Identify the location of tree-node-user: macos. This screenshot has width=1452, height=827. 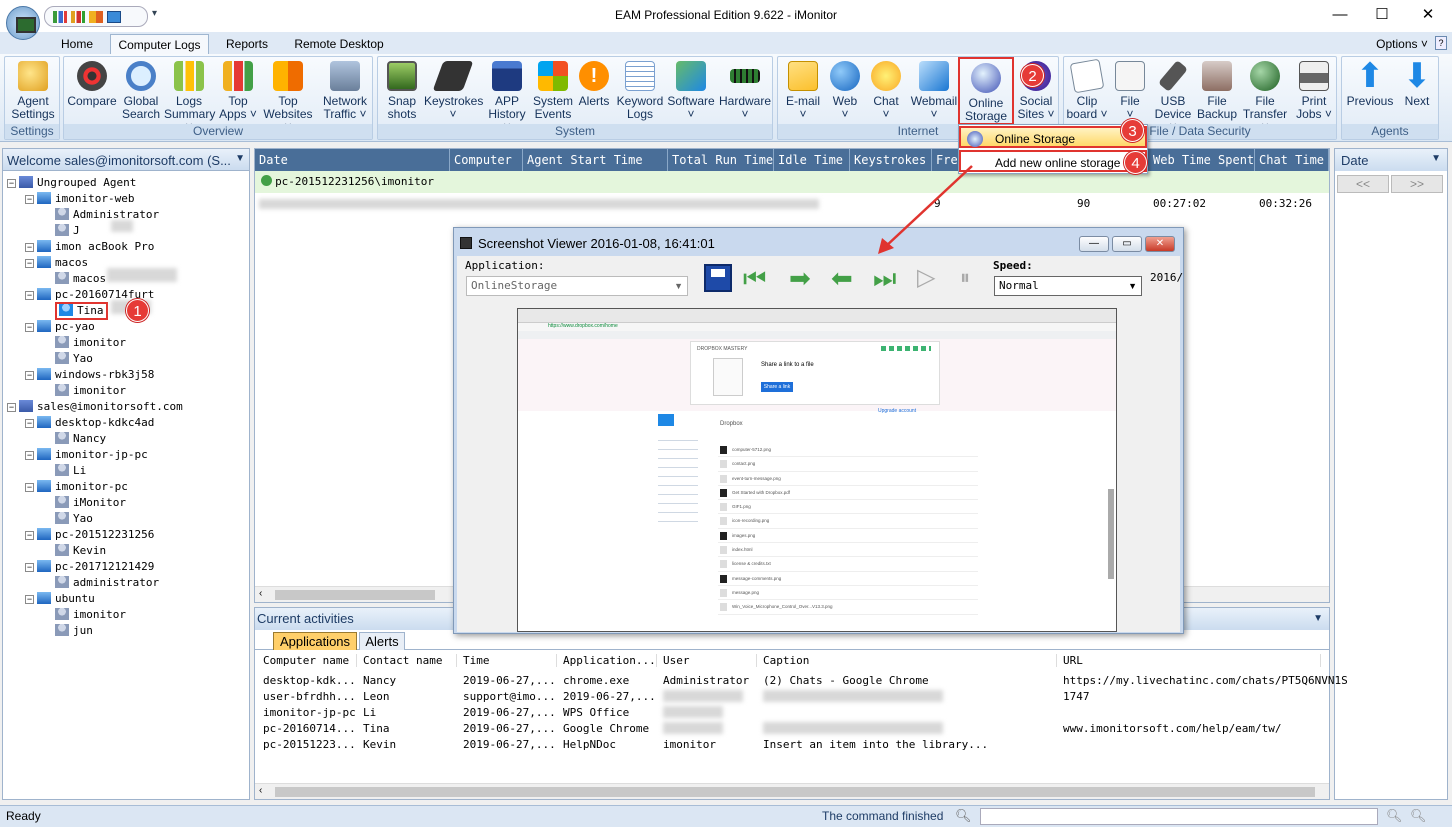
(80, 279).